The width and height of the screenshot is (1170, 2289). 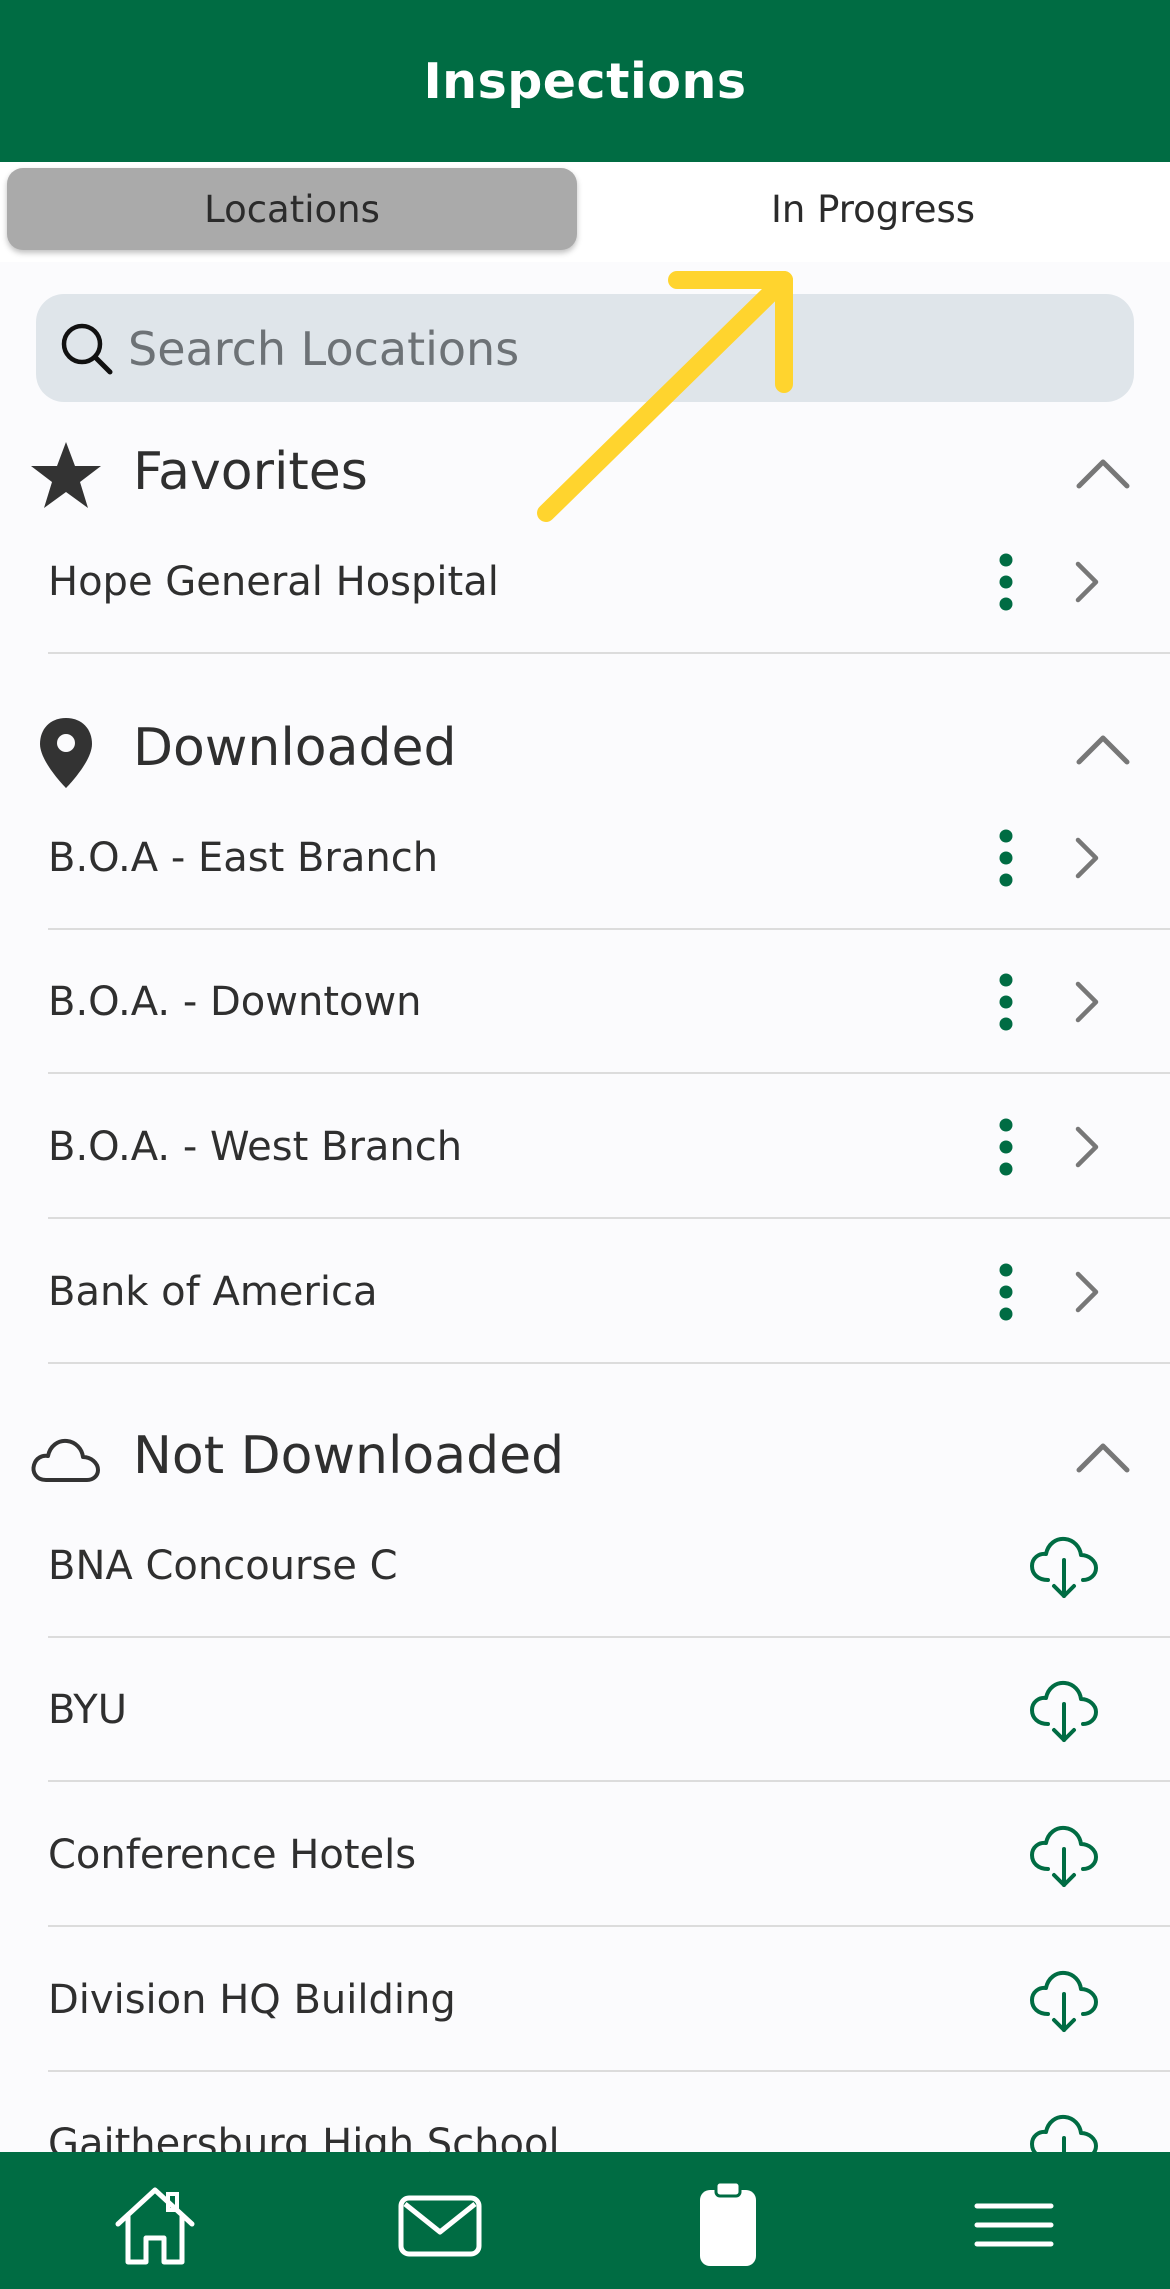 I want to click on list-item: BNA Concourse C, so click(x=609, y=1566).